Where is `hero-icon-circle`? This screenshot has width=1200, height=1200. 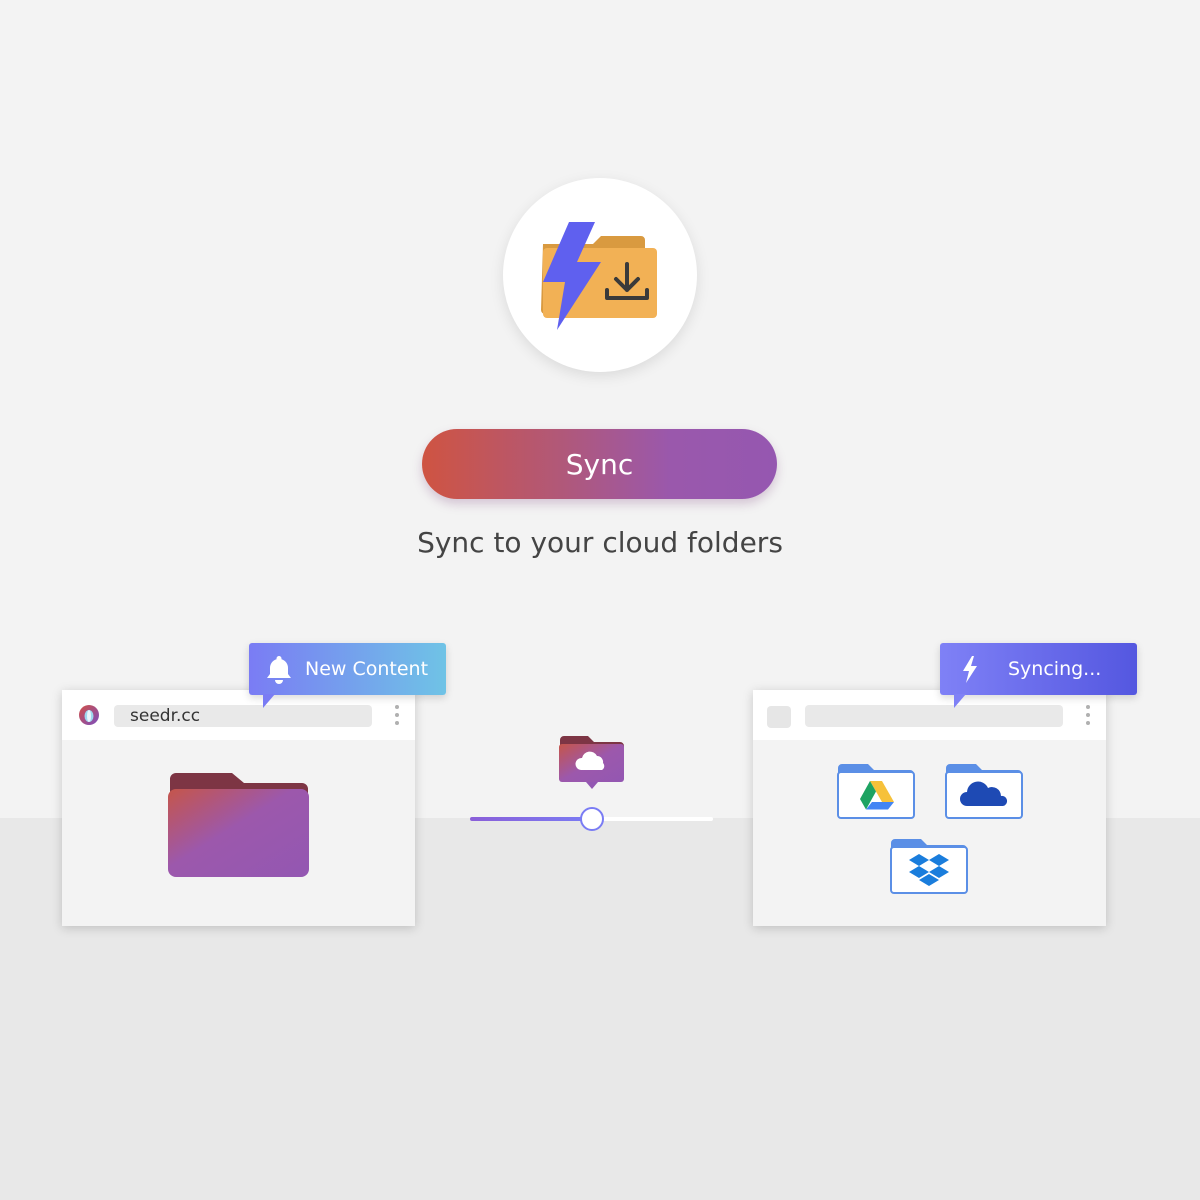
hero-icon-circle is located at coordinates (600, 275).